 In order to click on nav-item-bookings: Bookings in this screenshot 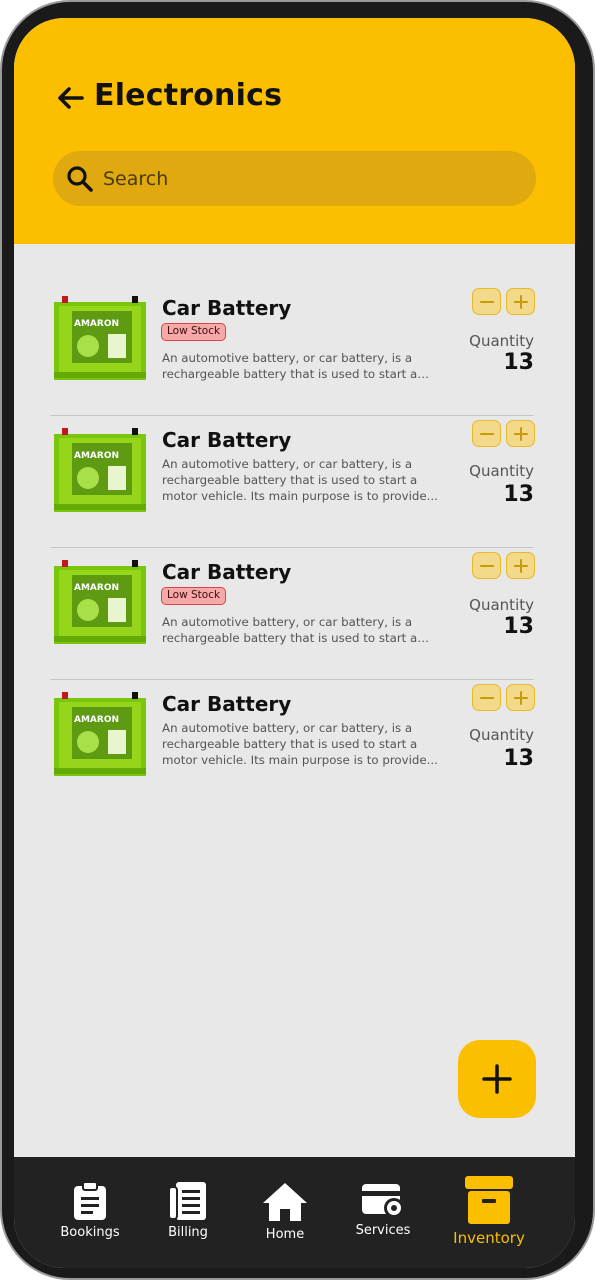, I will do `click(90, 1207)`.